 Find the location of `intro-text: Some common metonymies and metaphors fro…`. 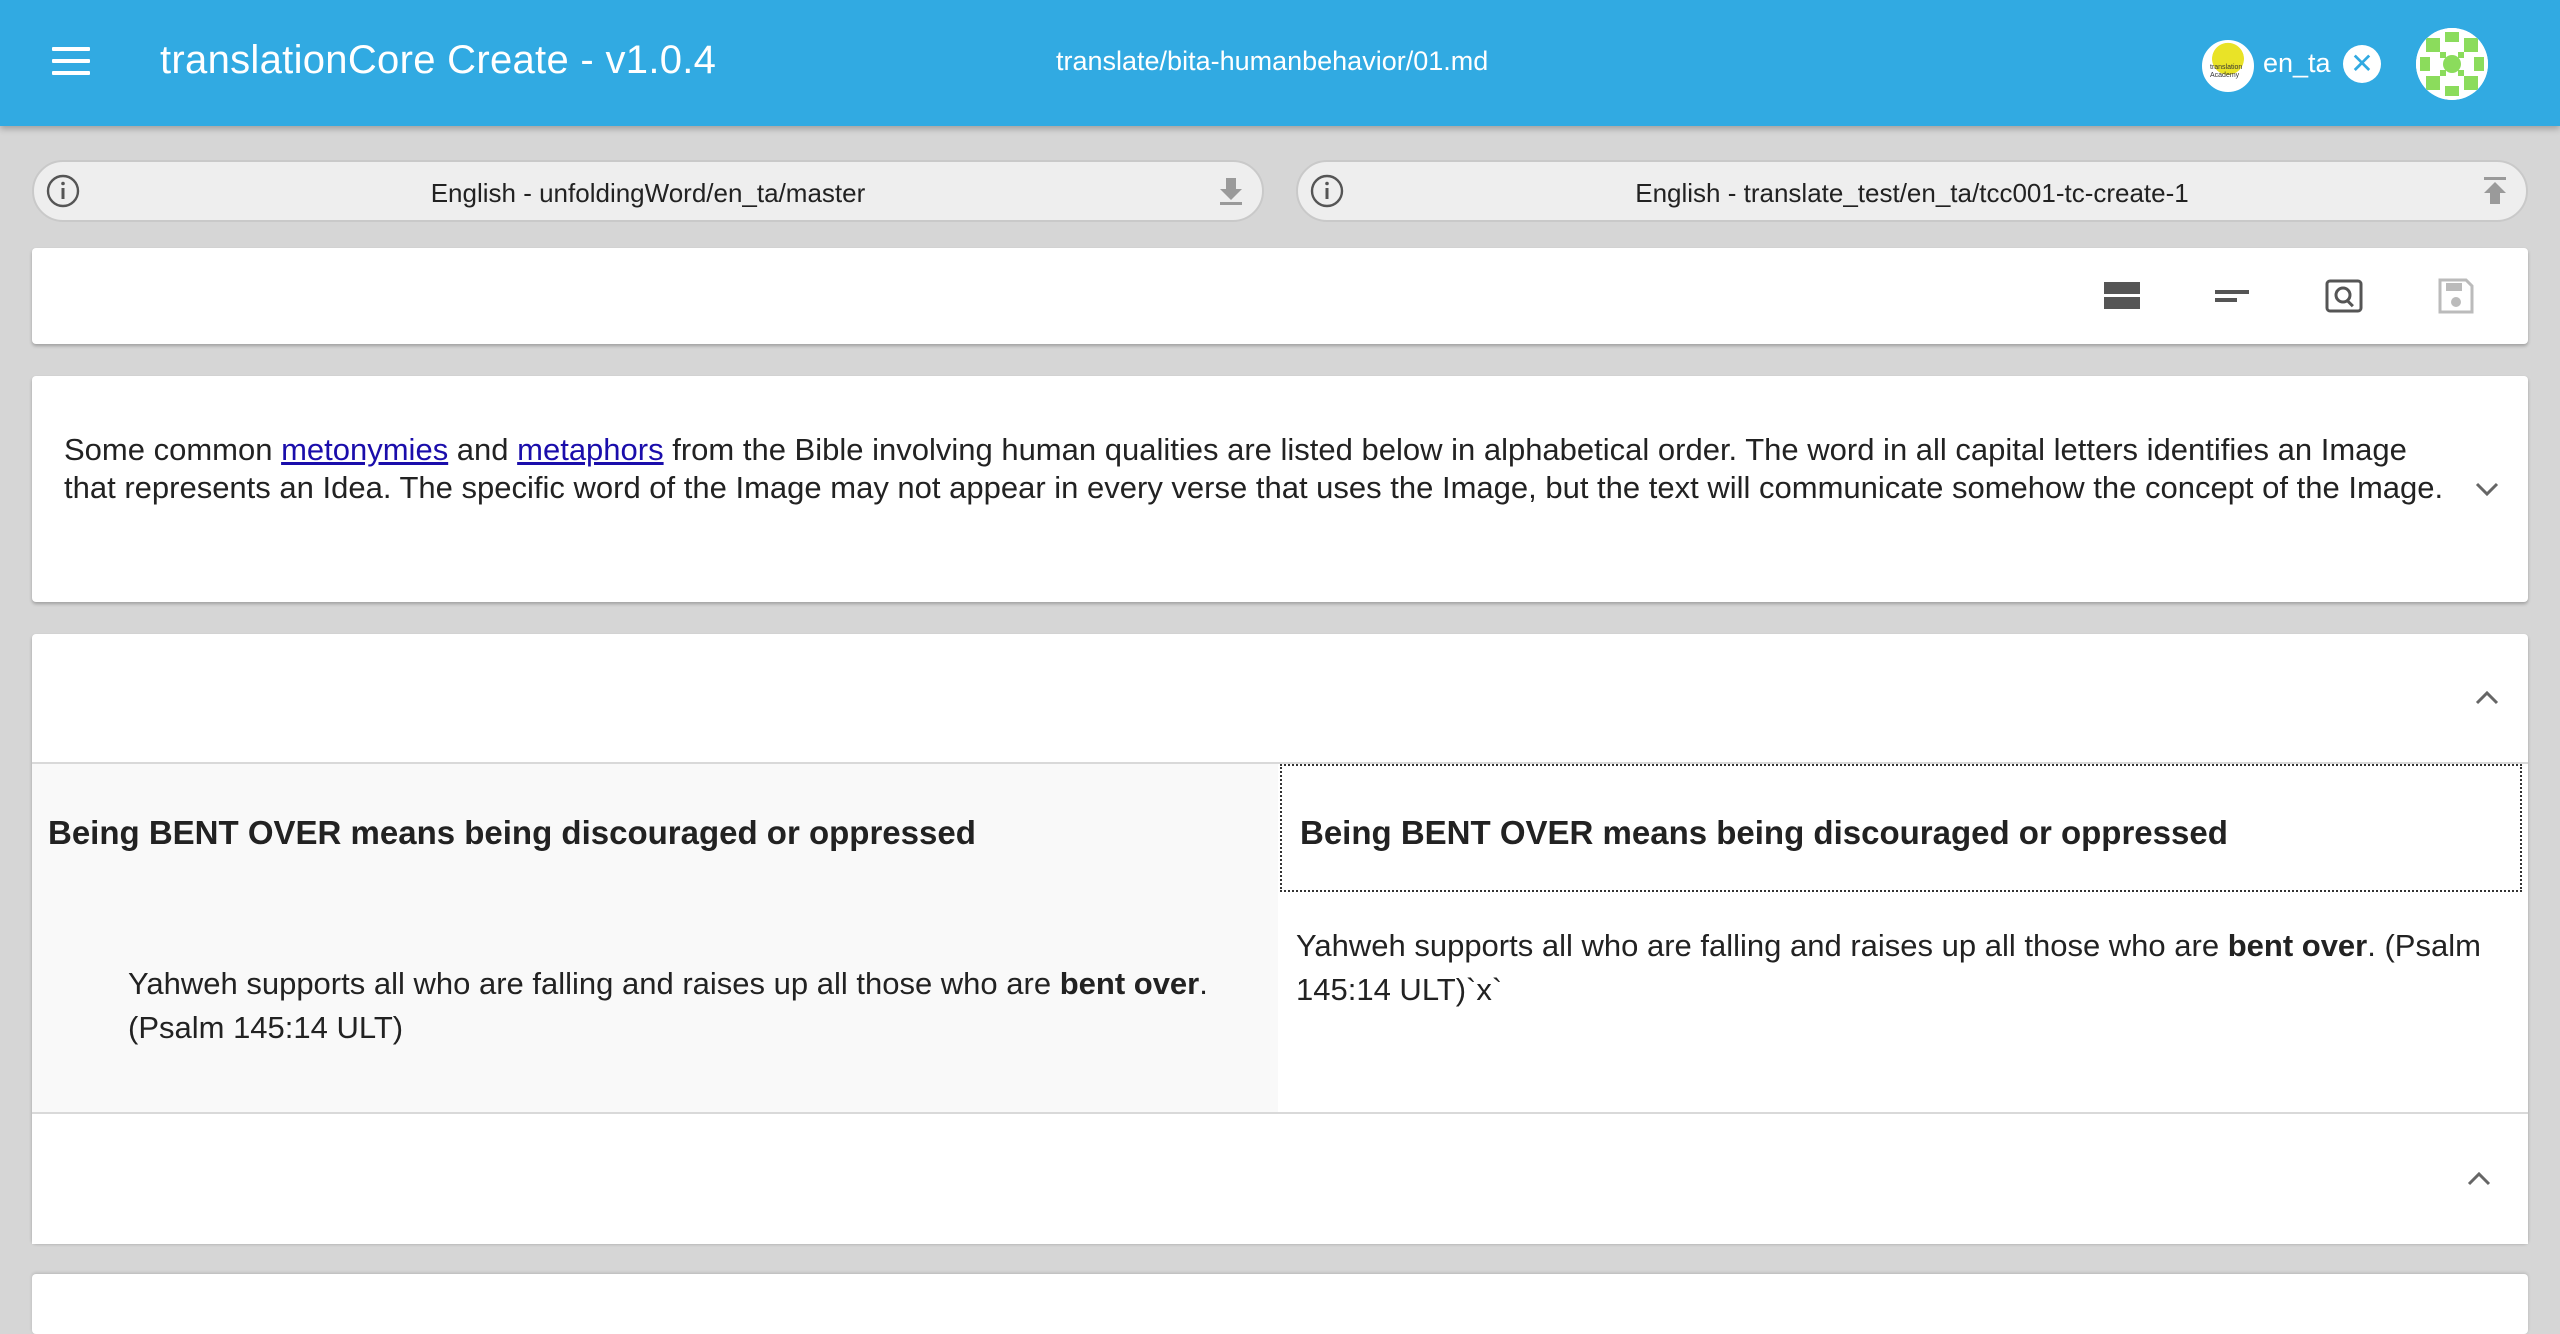

intro-text: Some common metonymies and metaphors fro… is located at coordinates (1264, 469).